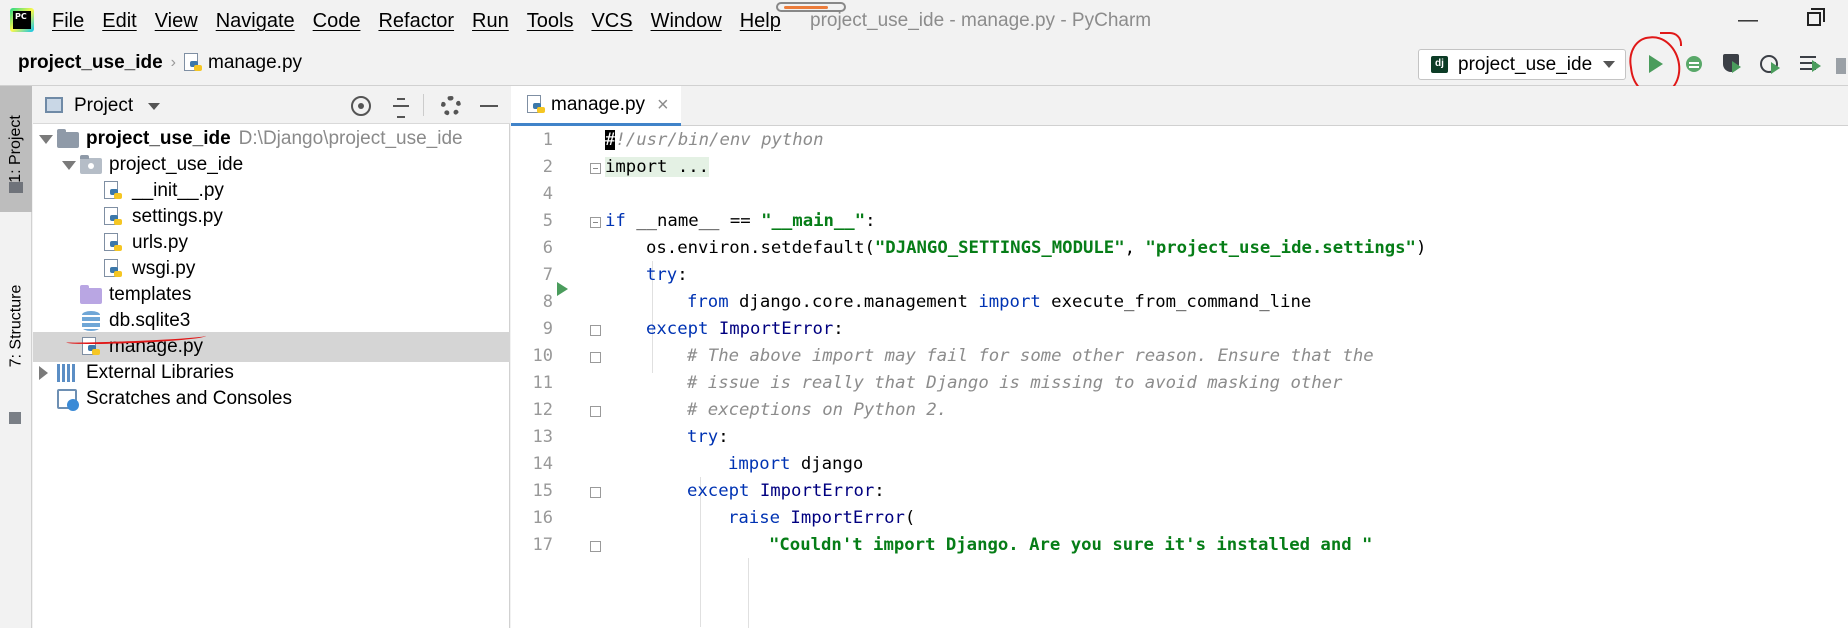 The width and height of the screenshot is (1848, 628). Describe the element at coordinates (54, 105) in the screenshot. I see `project-view-icon` at that location.